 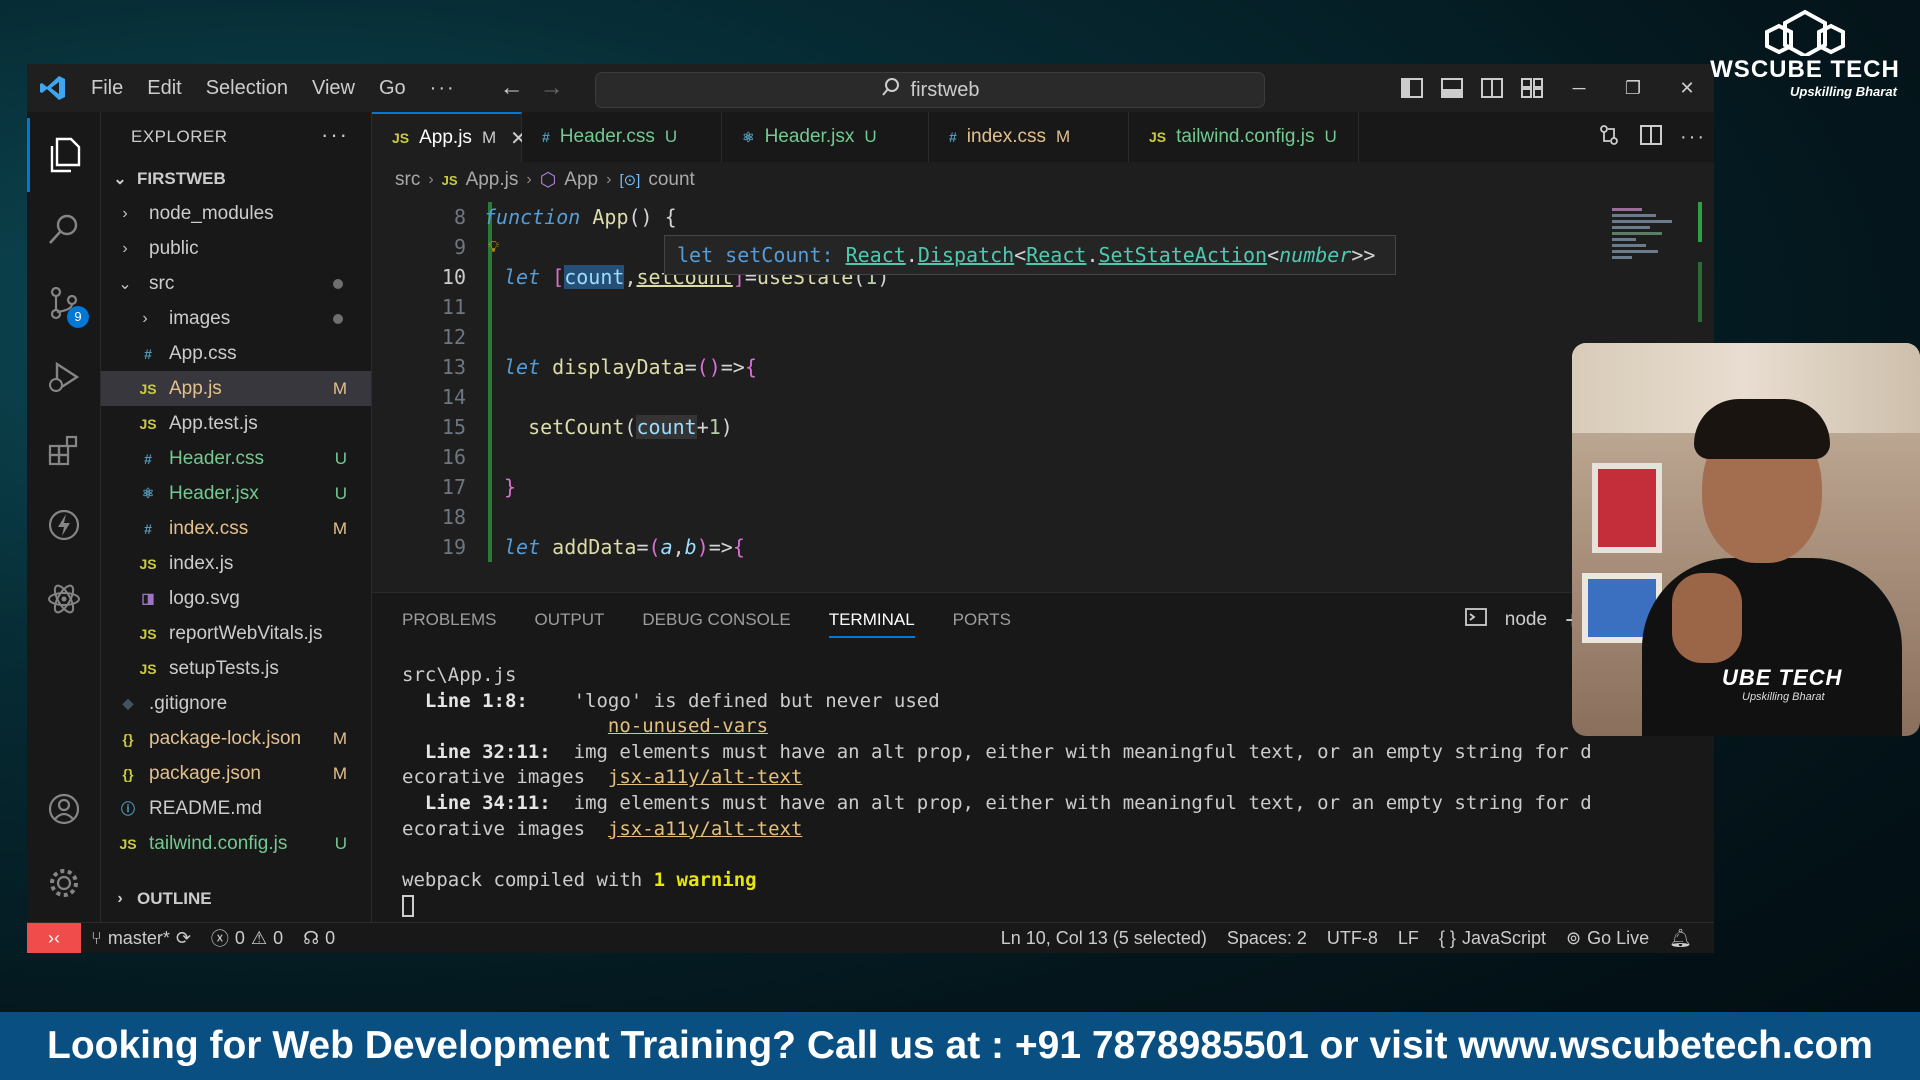 What do you see at coordinates (236, 248) in the screenshot?
I see `folder-item: › public` at bounding box center [236, 248].